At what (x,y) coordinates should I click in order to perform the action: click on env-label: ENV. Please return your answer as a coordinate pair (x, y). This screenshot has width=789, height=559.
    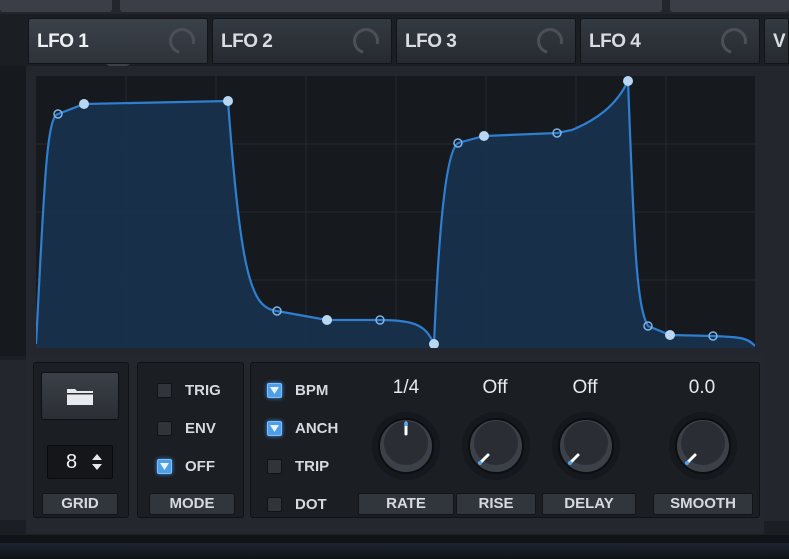
    Looking at the image, I should click on (200, 428).